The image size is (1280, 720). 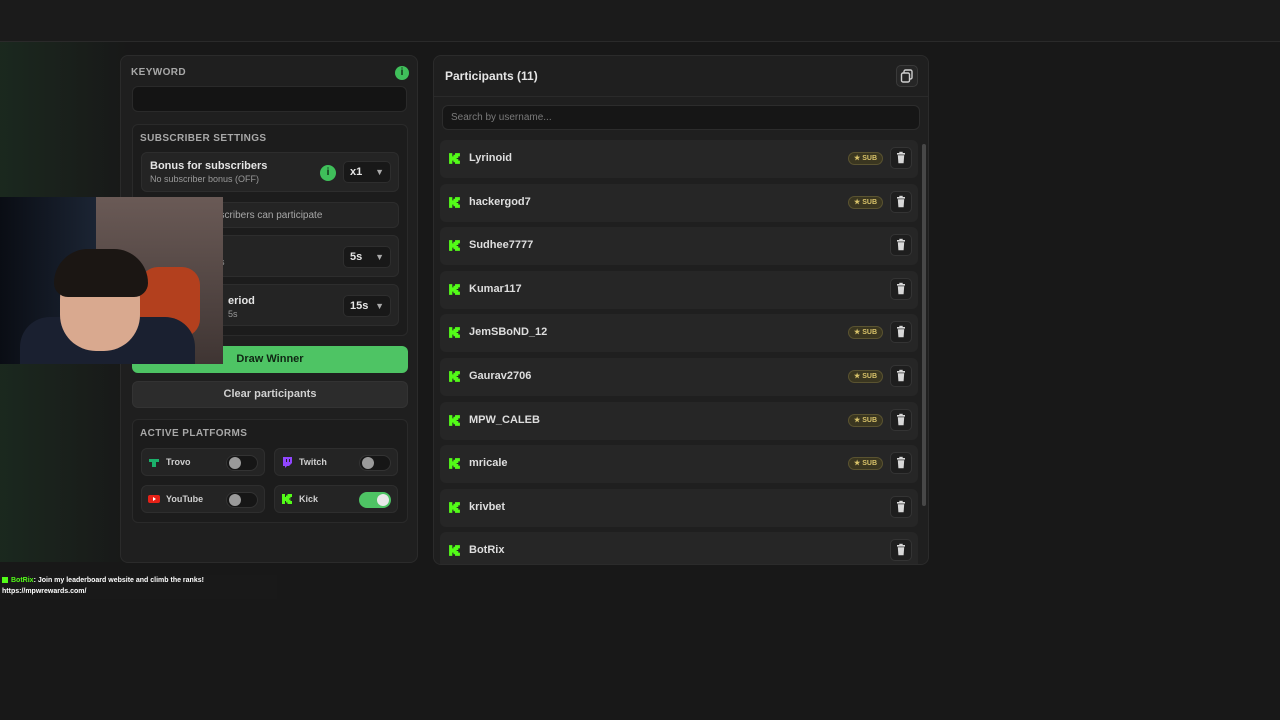 I want to click on keyword-info-icon: i, so click(x=402, y=73).